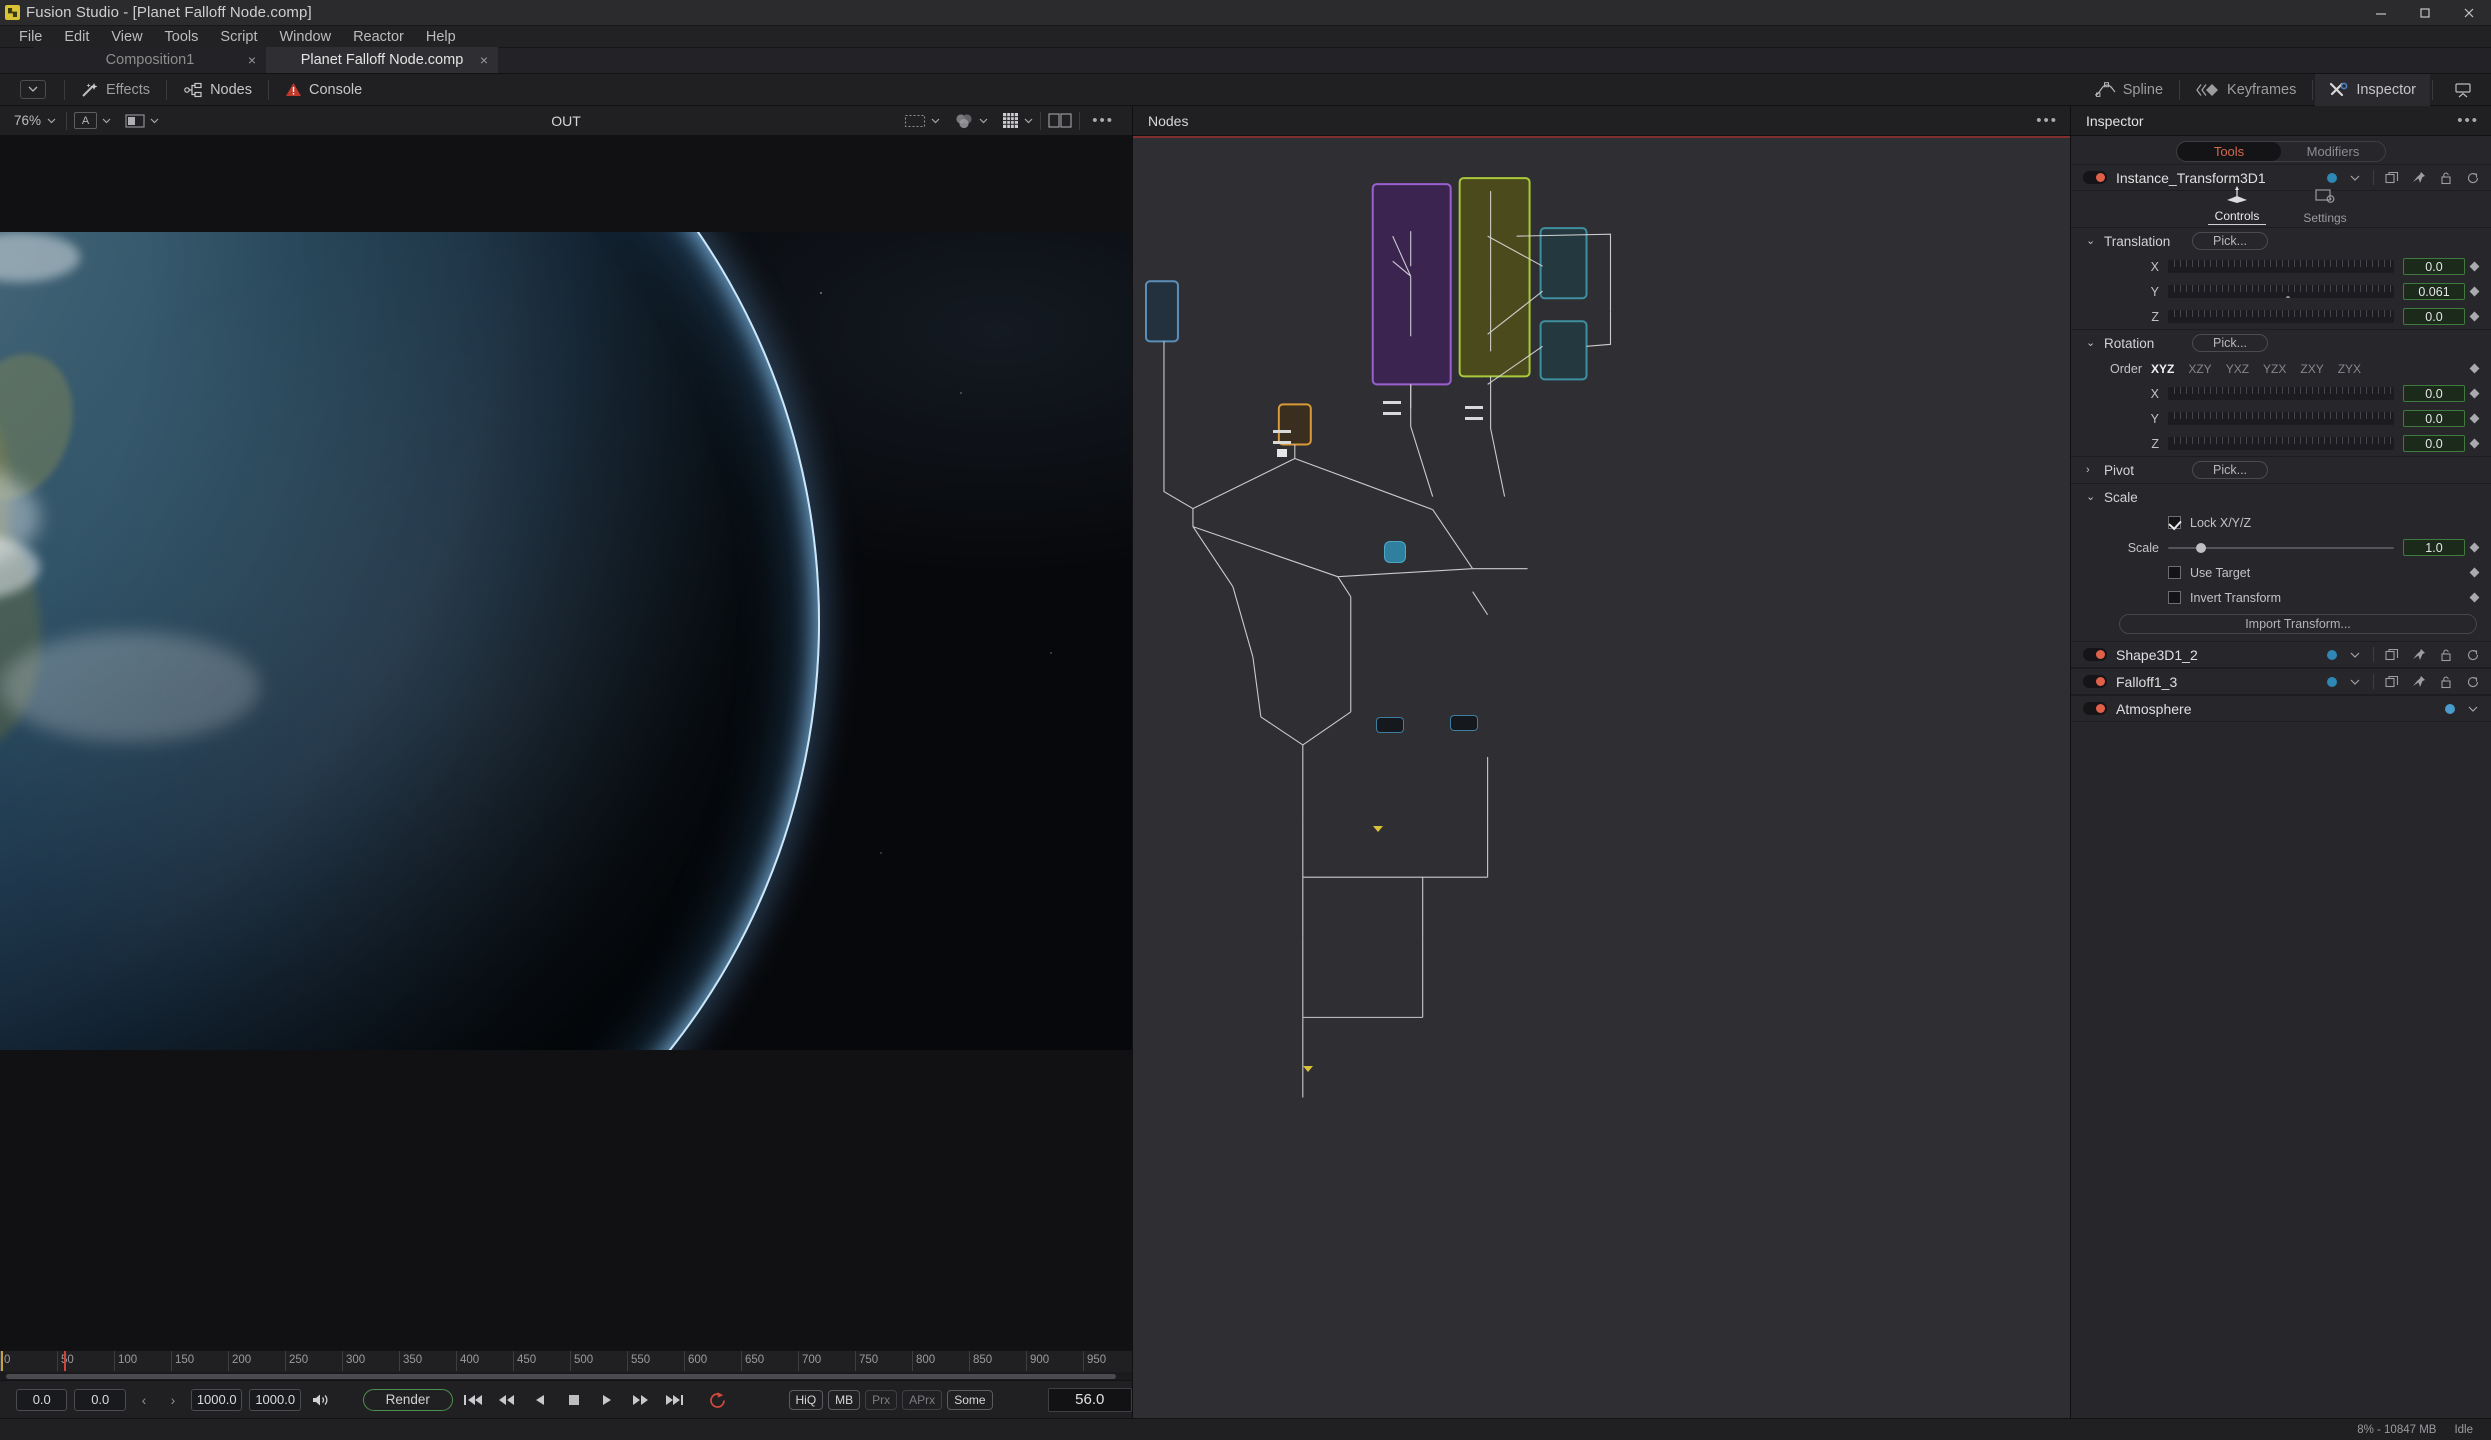  Describe the element at coordinates (2281, 497) in the screenshot. I see `scale-header: ⌄ Scale` at that location.